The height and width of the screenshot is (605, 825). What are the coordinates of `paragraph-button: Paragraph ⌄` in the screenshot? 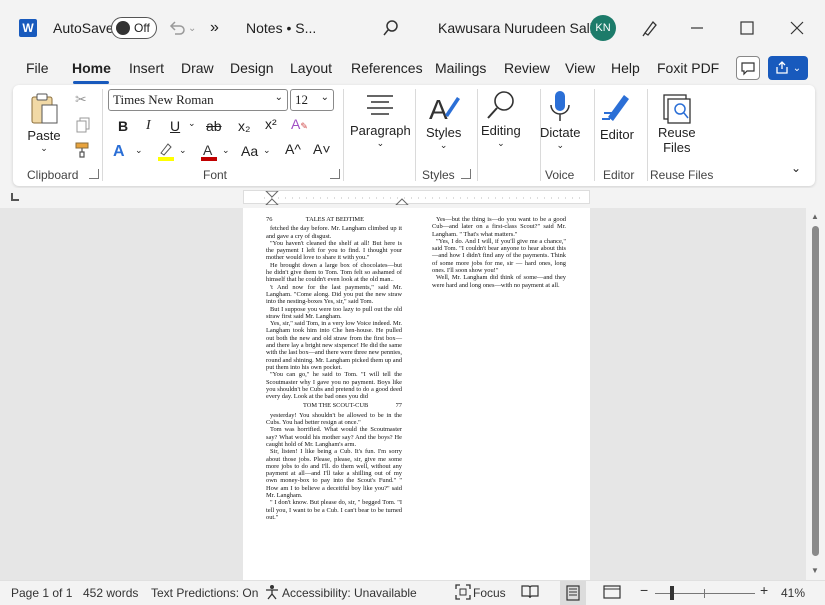 It's located at (380, 120).